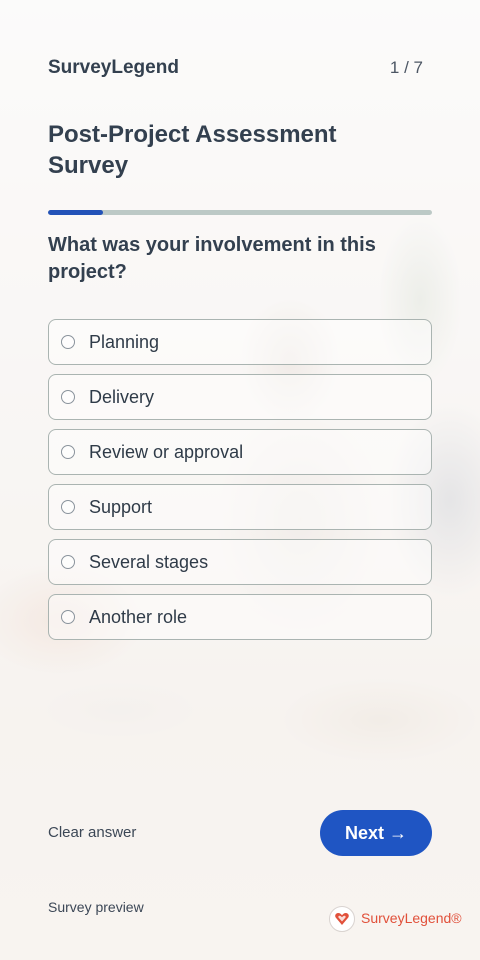 The image size is (480, 960). What do you see at coordinates (96, 907) in the screenshot?
I see `survey-preview-label: Survey preview` at bounding box center [96, 907].